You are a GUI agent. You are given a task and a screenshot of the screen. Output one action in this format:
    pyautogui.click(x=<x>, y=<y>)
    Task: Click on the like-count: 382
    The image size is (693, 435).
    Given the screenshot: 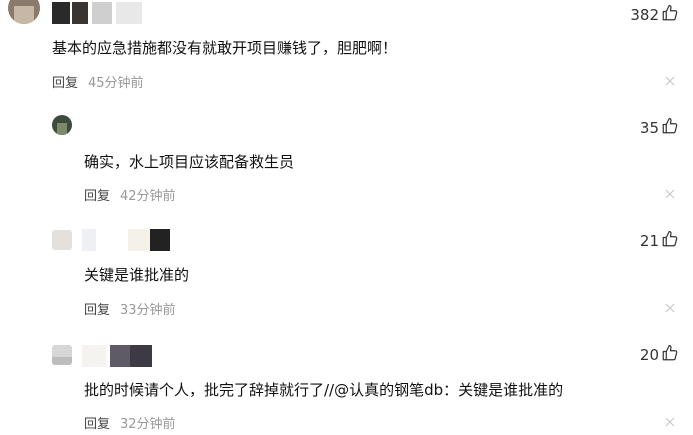 What is the action you would take?
    pyautogui.click(x=644, y=15)
    